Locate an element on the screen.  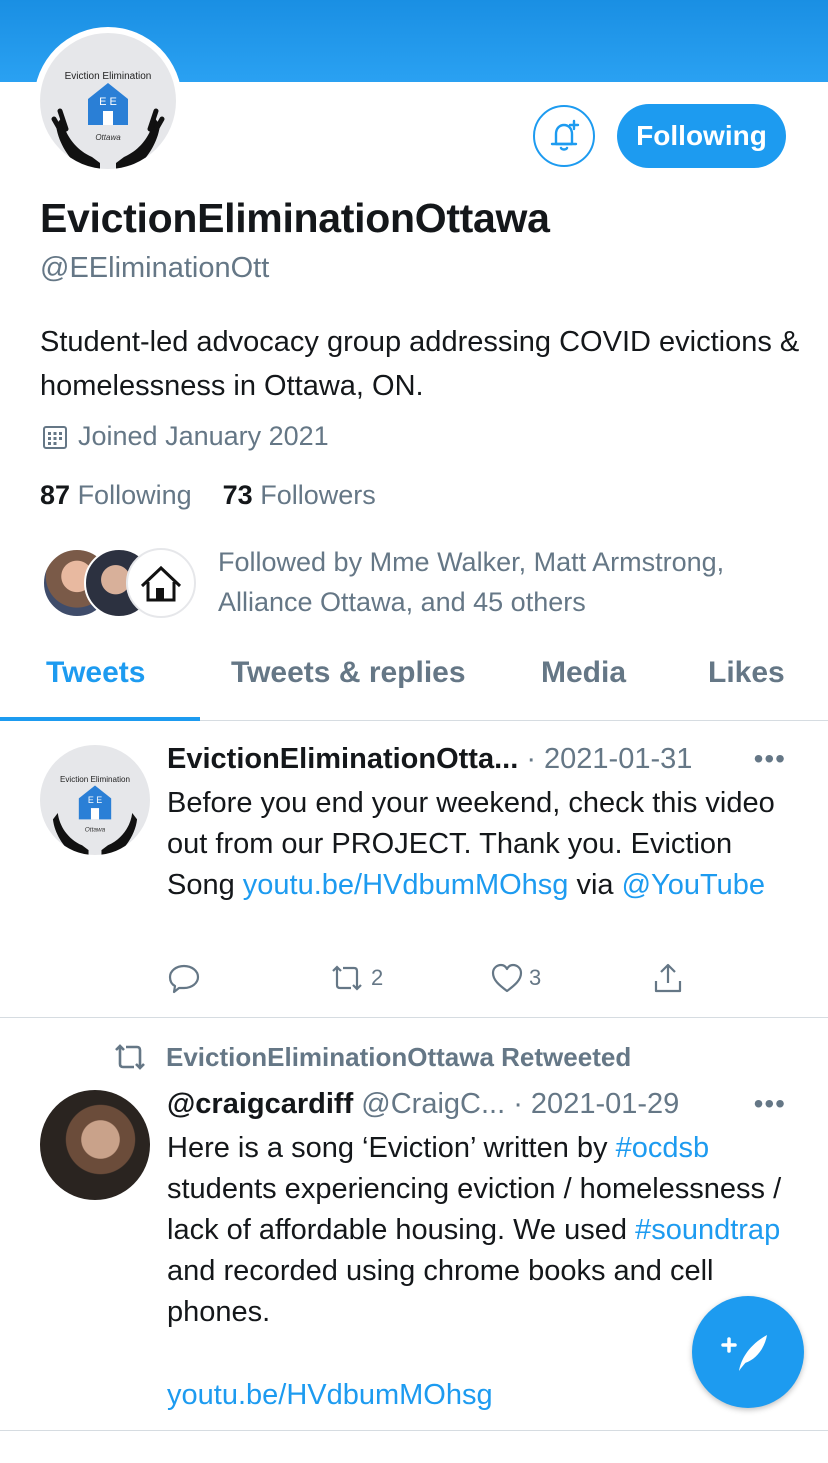
tweet-author-avatar: Eviction Elimination E E Ottawa is located at coordinates (95, 800).